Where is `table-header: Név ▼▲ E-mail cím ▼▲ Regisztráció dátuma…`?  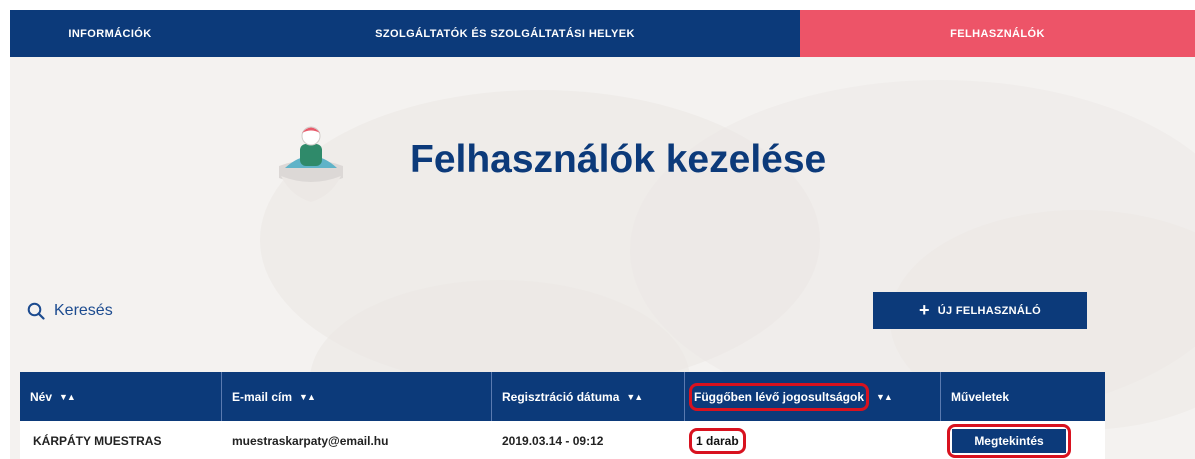
table-header: Név ▼▲ E-mail cím ▼▲ Regisztráció dátuma… is located at coordinates (562, 396).